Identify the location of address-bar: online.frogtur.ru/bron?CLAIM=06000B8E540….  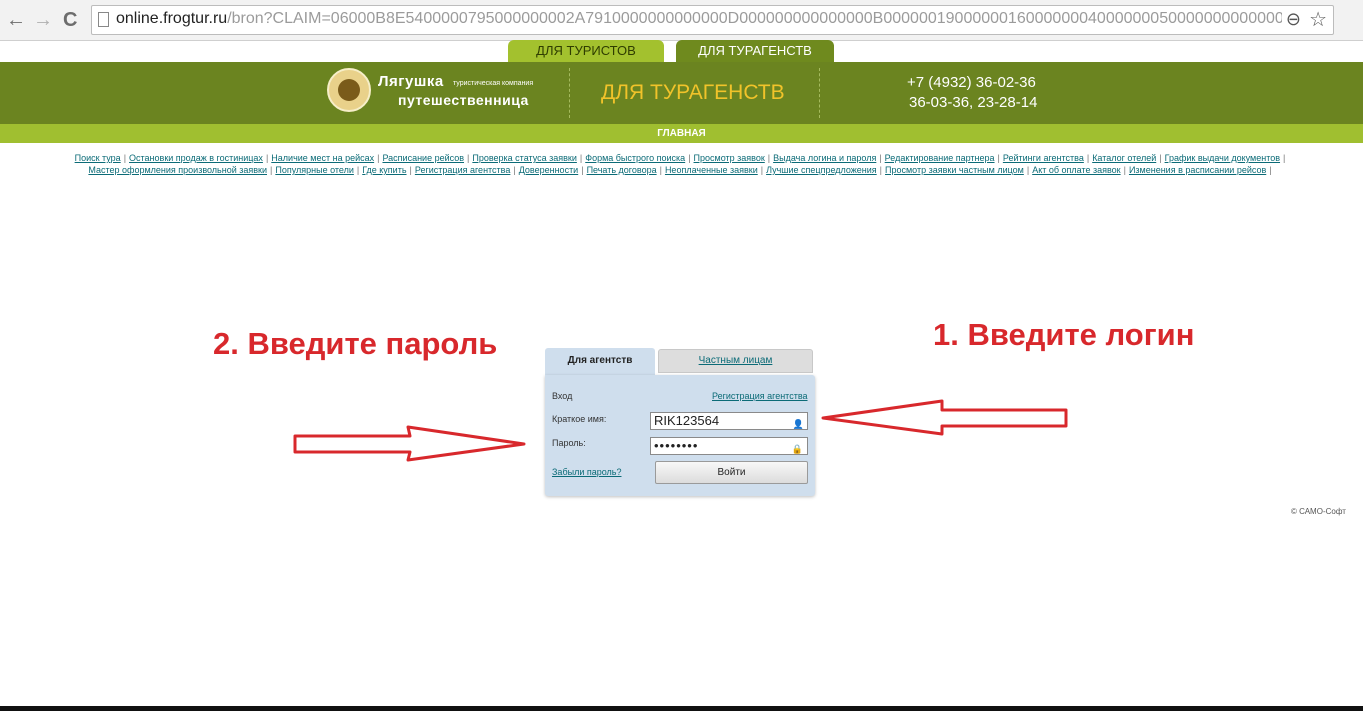
(712, 20).